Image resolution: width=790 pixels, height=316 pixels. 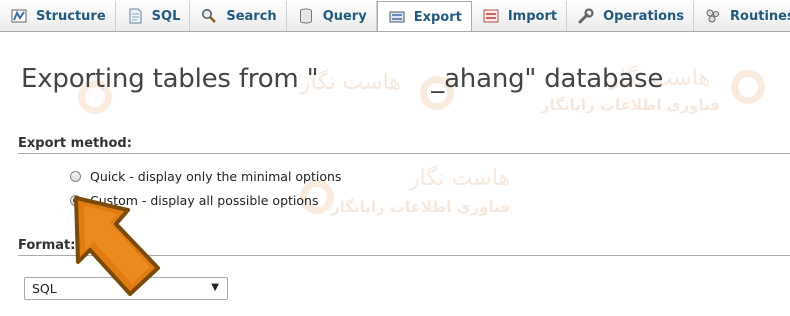 What do you see at coordinates (644, 16) in the screenshot?
I see `tab-label: Operations` at bounding box center [644, 16].